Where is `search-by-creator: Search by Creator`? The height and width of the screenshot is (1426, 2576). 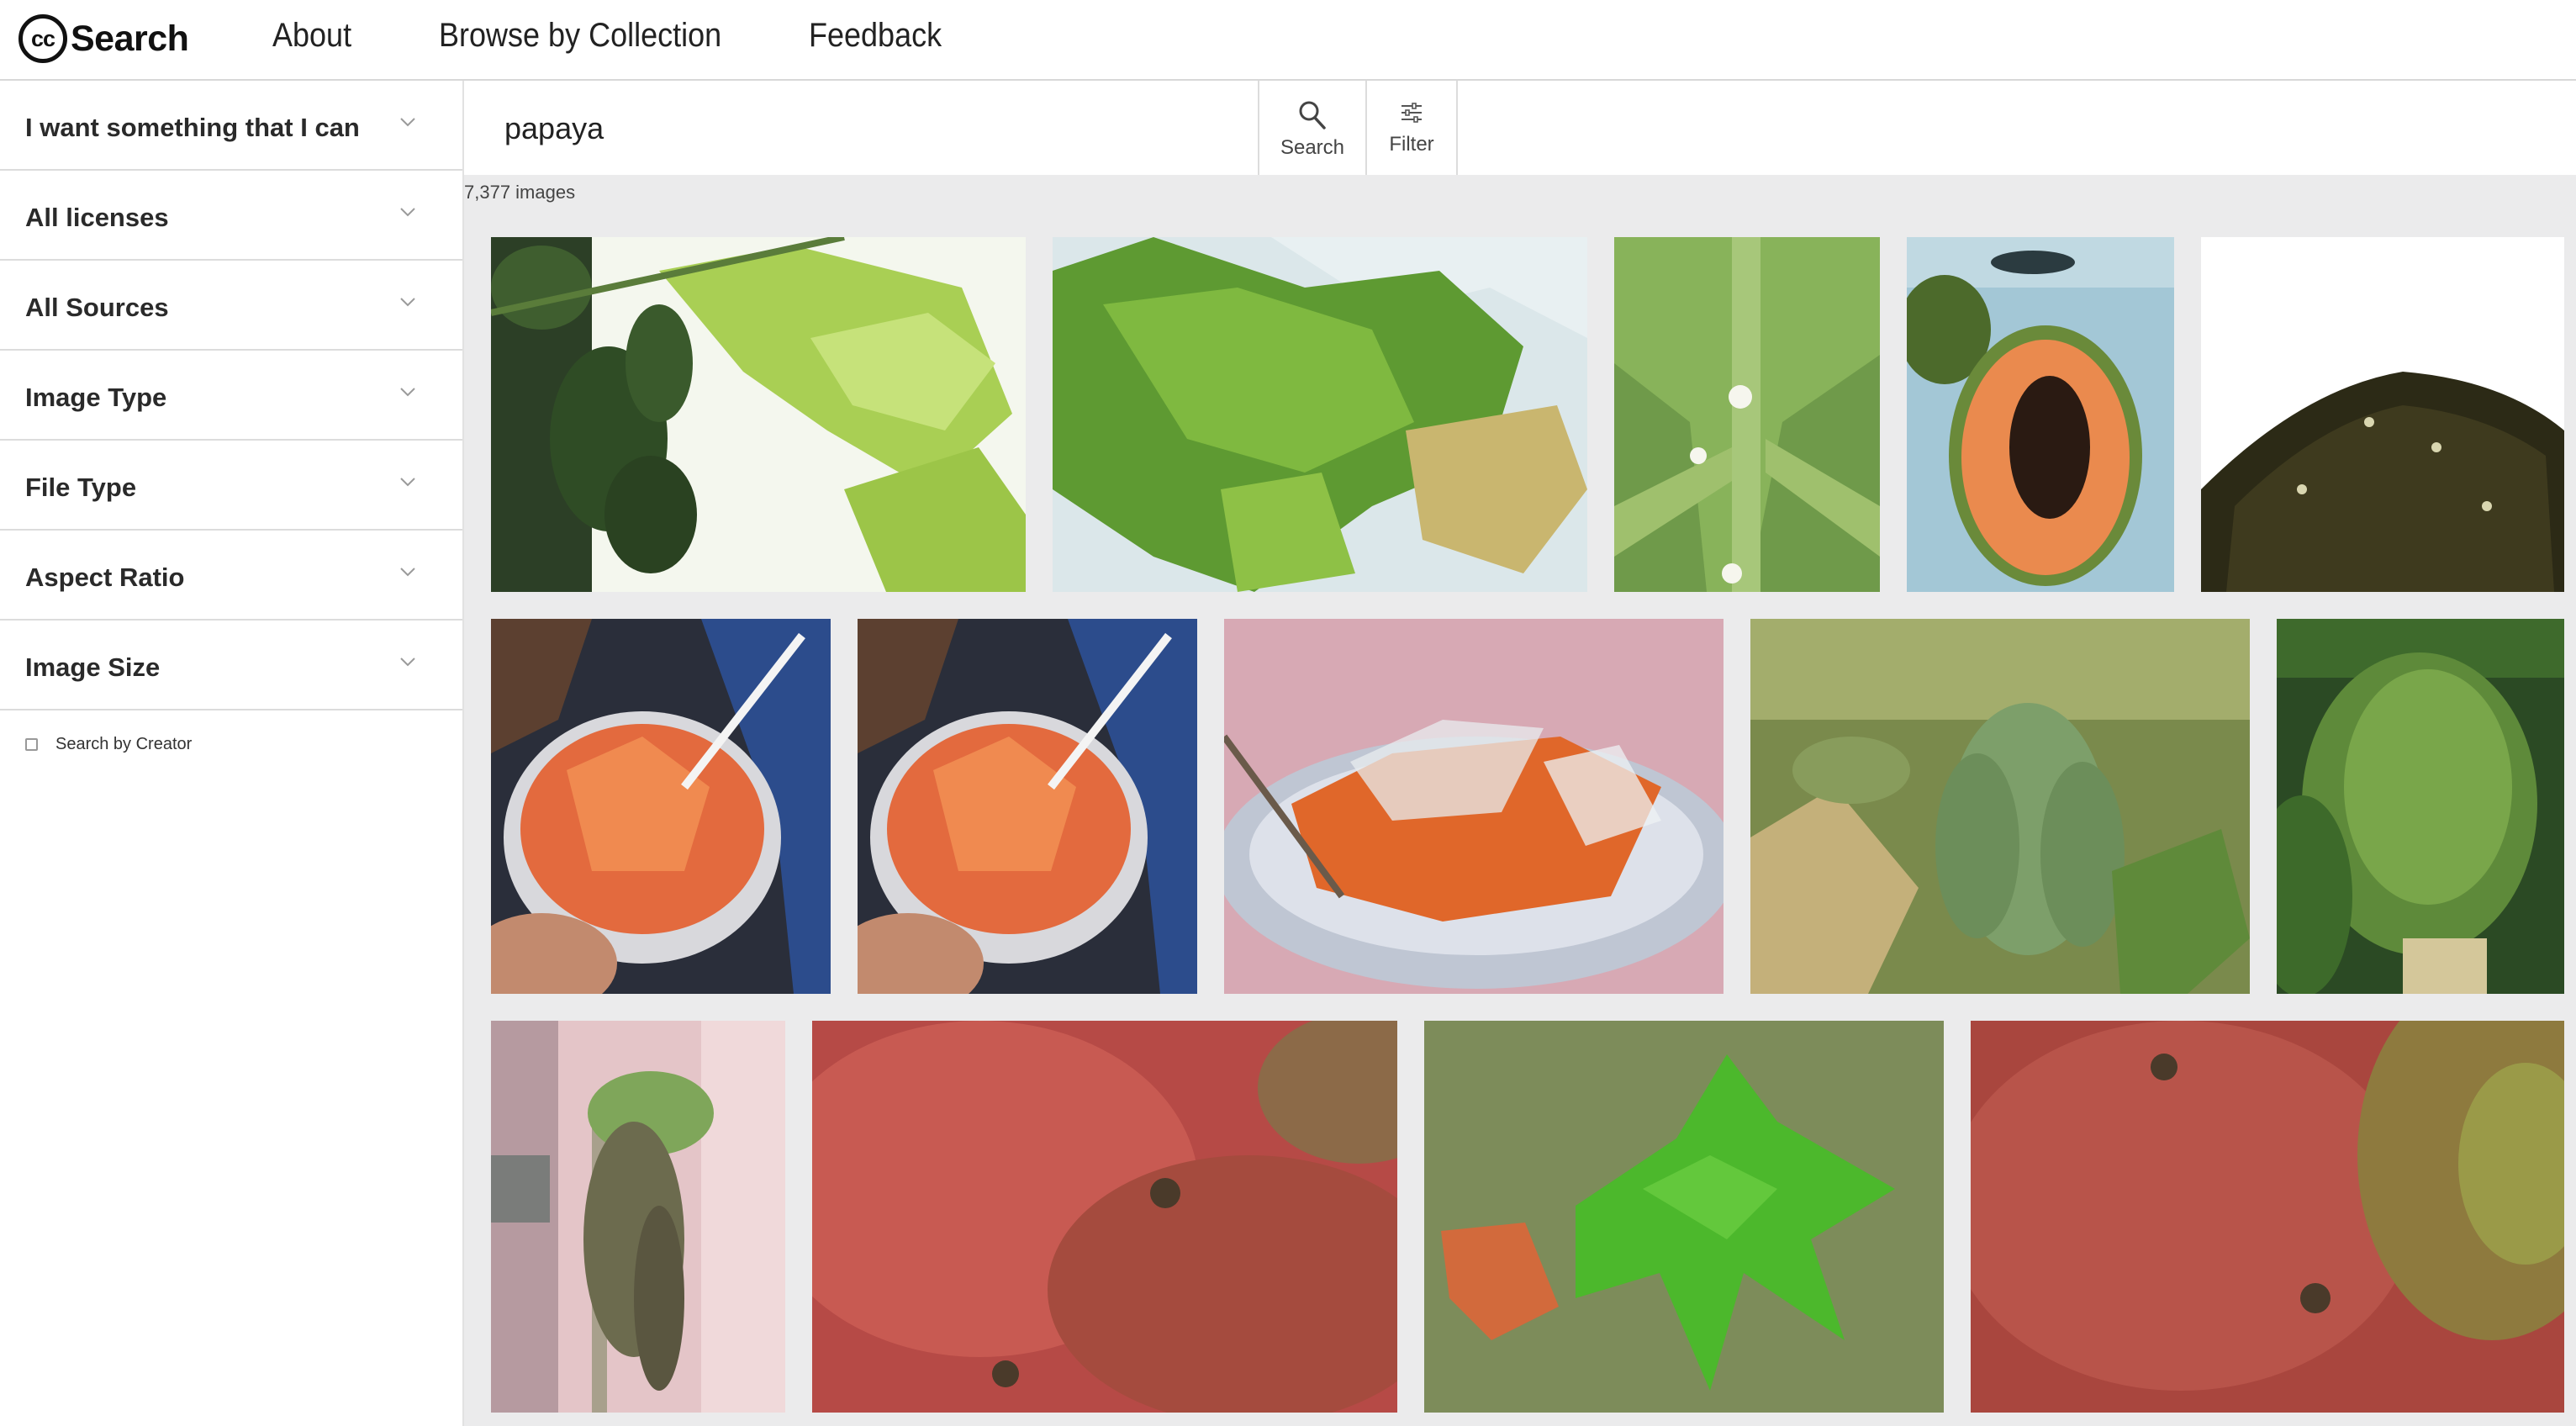
search-by-creator: Search by Creator is located at coordinates (108, 744).